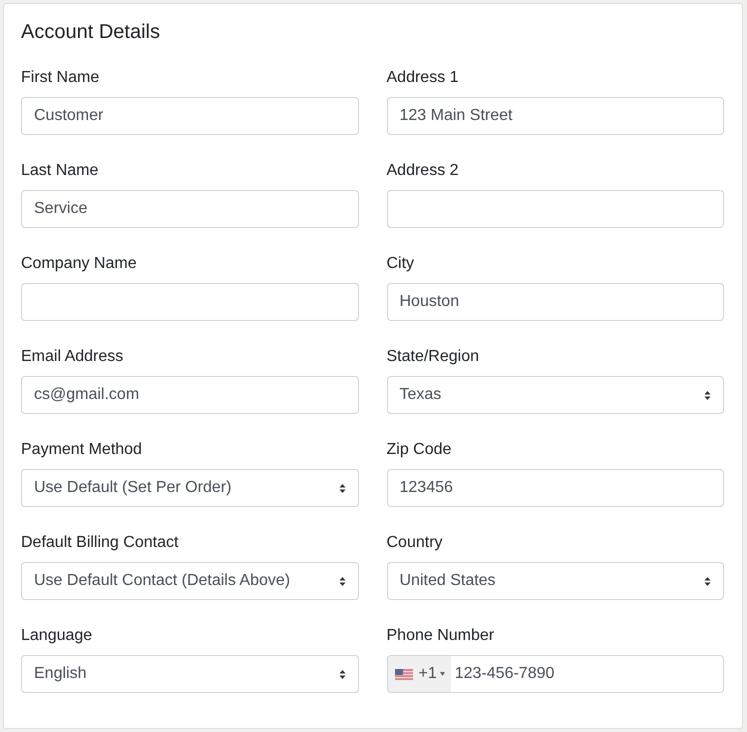  What do you see at coordinates (433, 357) in the screenshot?
I see `field-label: State/Region` at bounding box center [433, 357].